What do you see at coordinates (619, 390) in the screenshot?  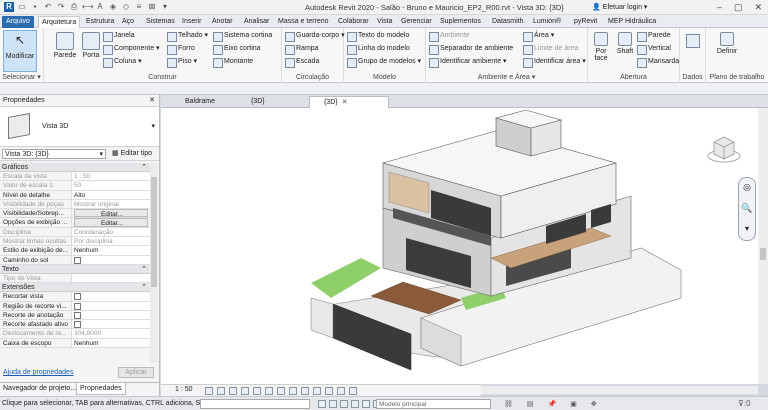 I see `horizontal-scrollbar` at bounding box center [619, 390].